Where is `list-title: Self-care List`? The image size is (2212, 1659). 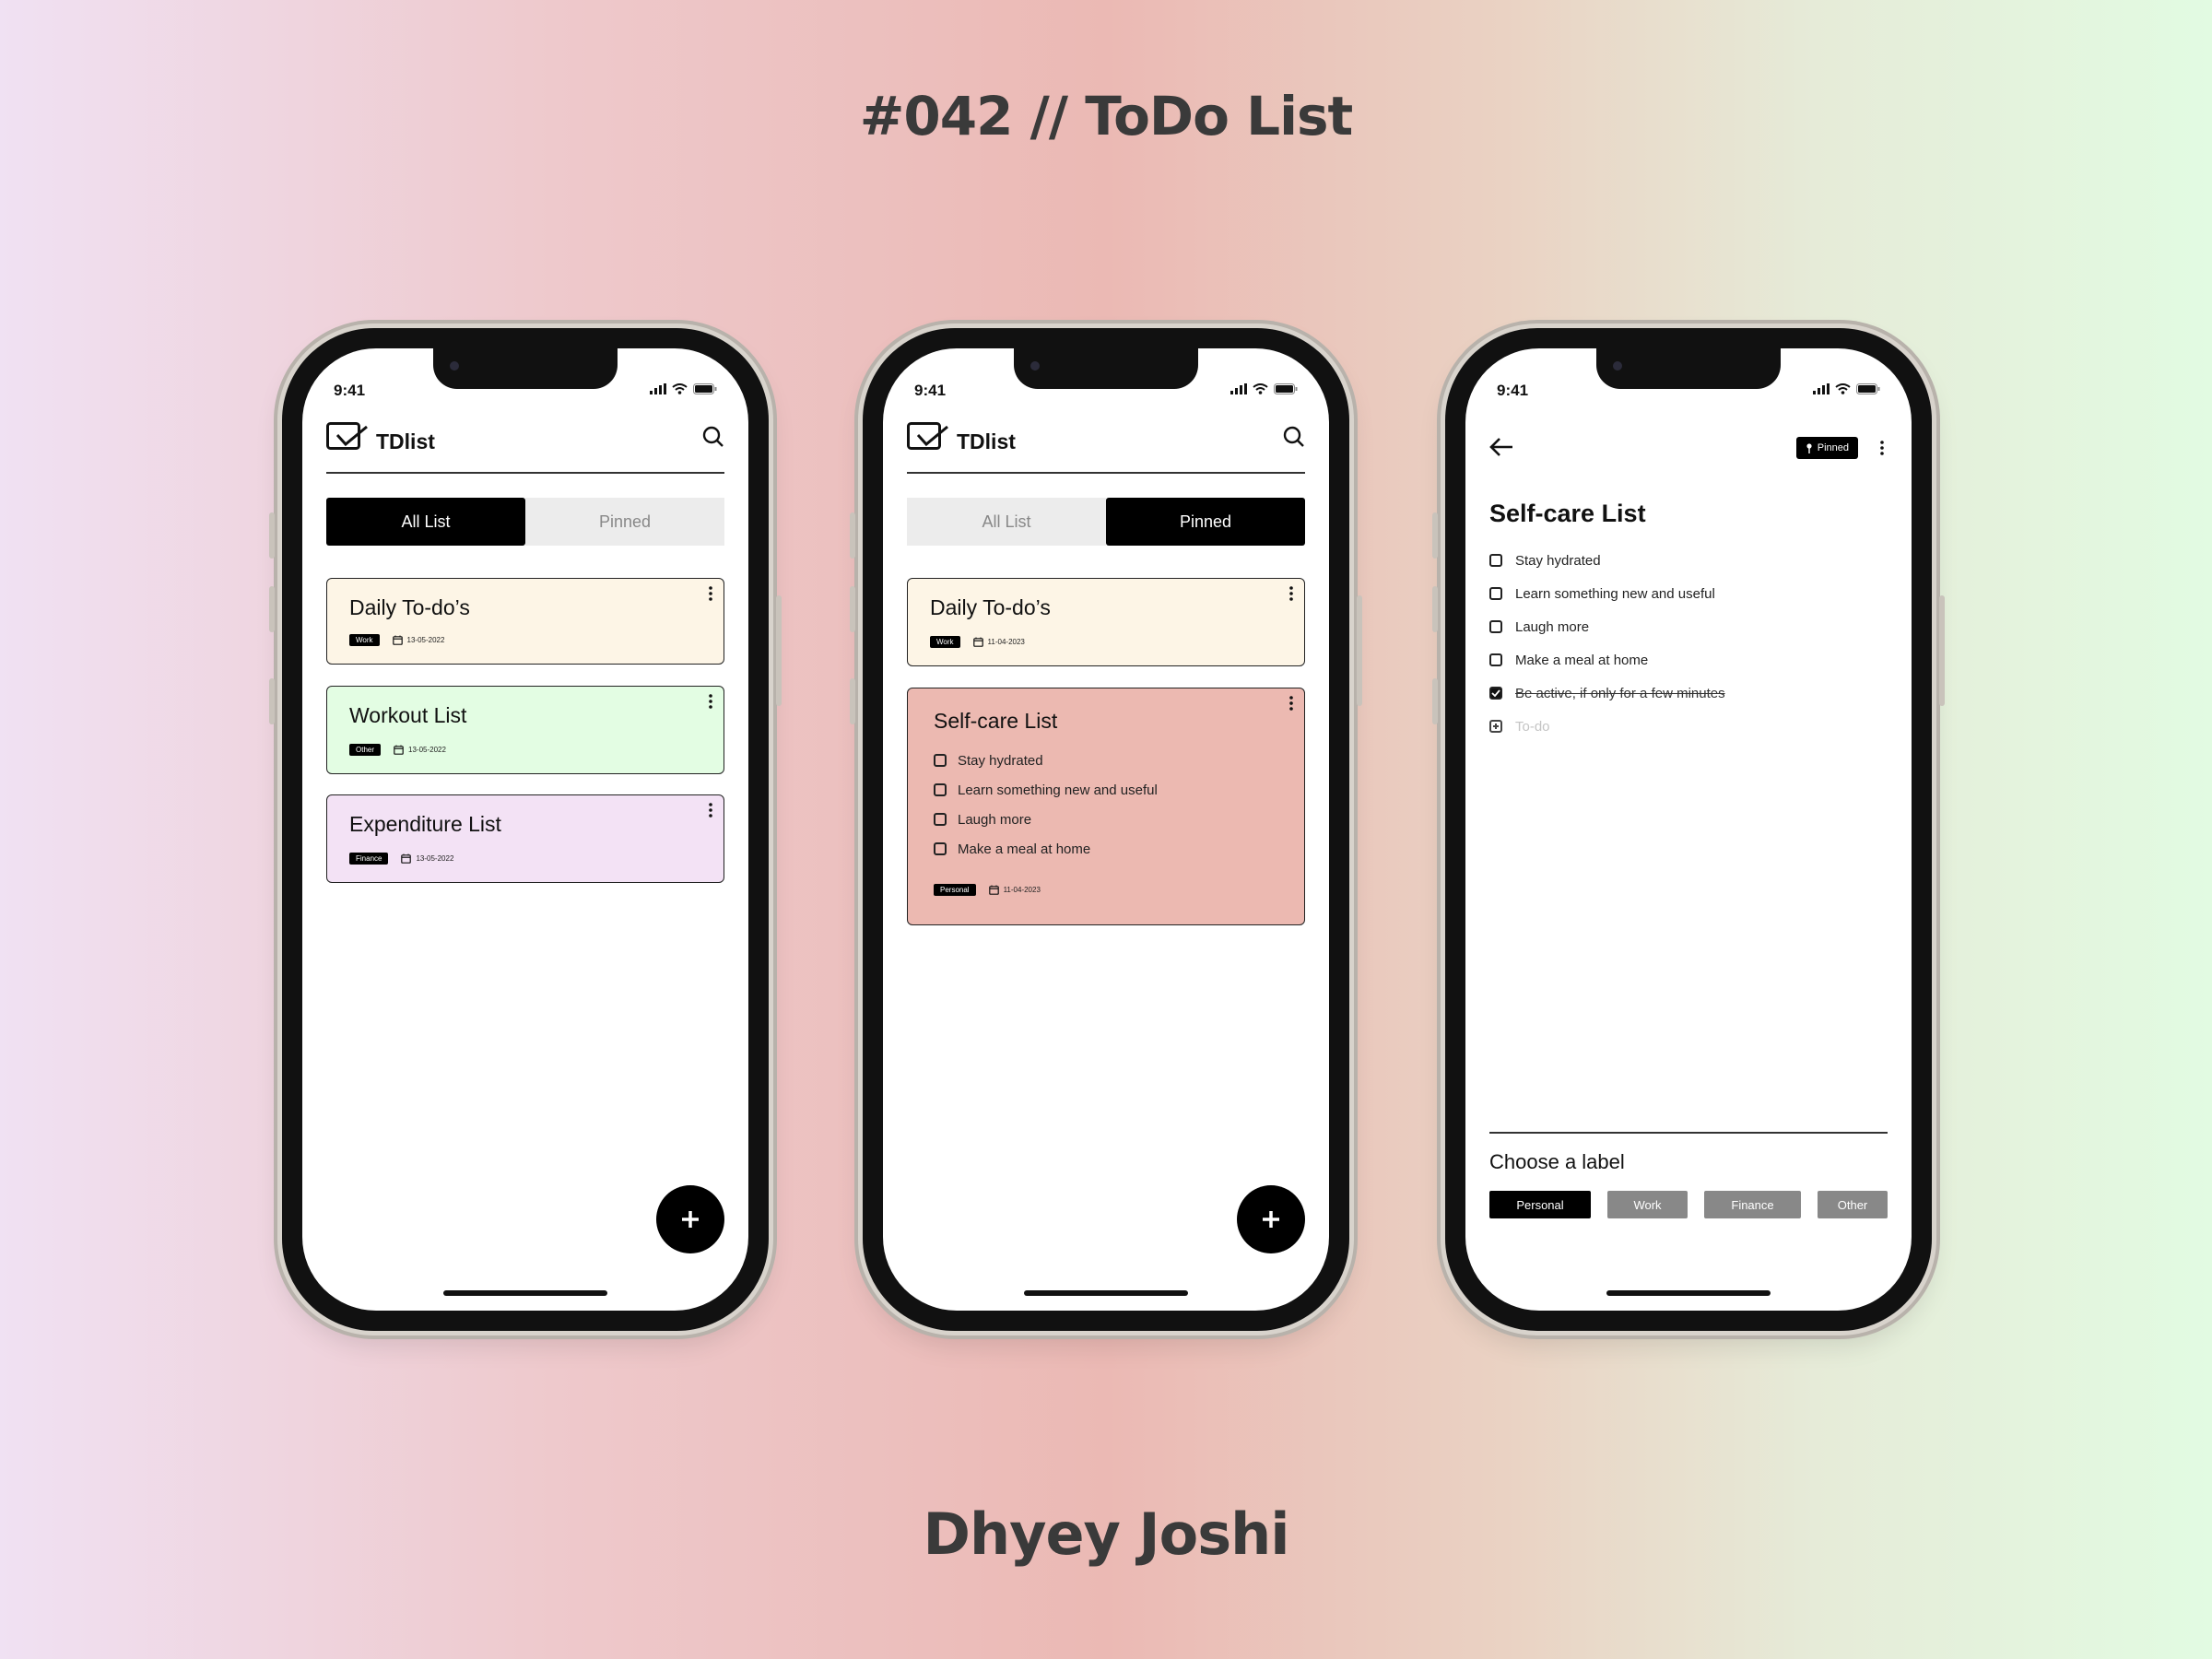 list-title: Self-care List is located at coordinates (1567, 513).